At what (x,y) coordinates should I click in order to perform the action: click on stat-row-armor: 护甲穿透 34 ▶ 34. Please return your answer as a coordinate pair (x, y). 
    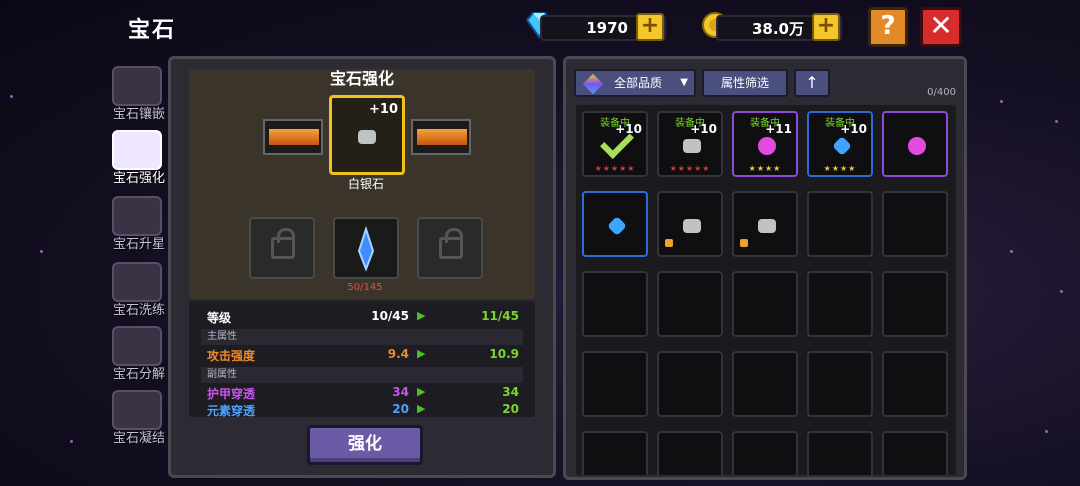
    Looking at the image, I should click on (362, 394).